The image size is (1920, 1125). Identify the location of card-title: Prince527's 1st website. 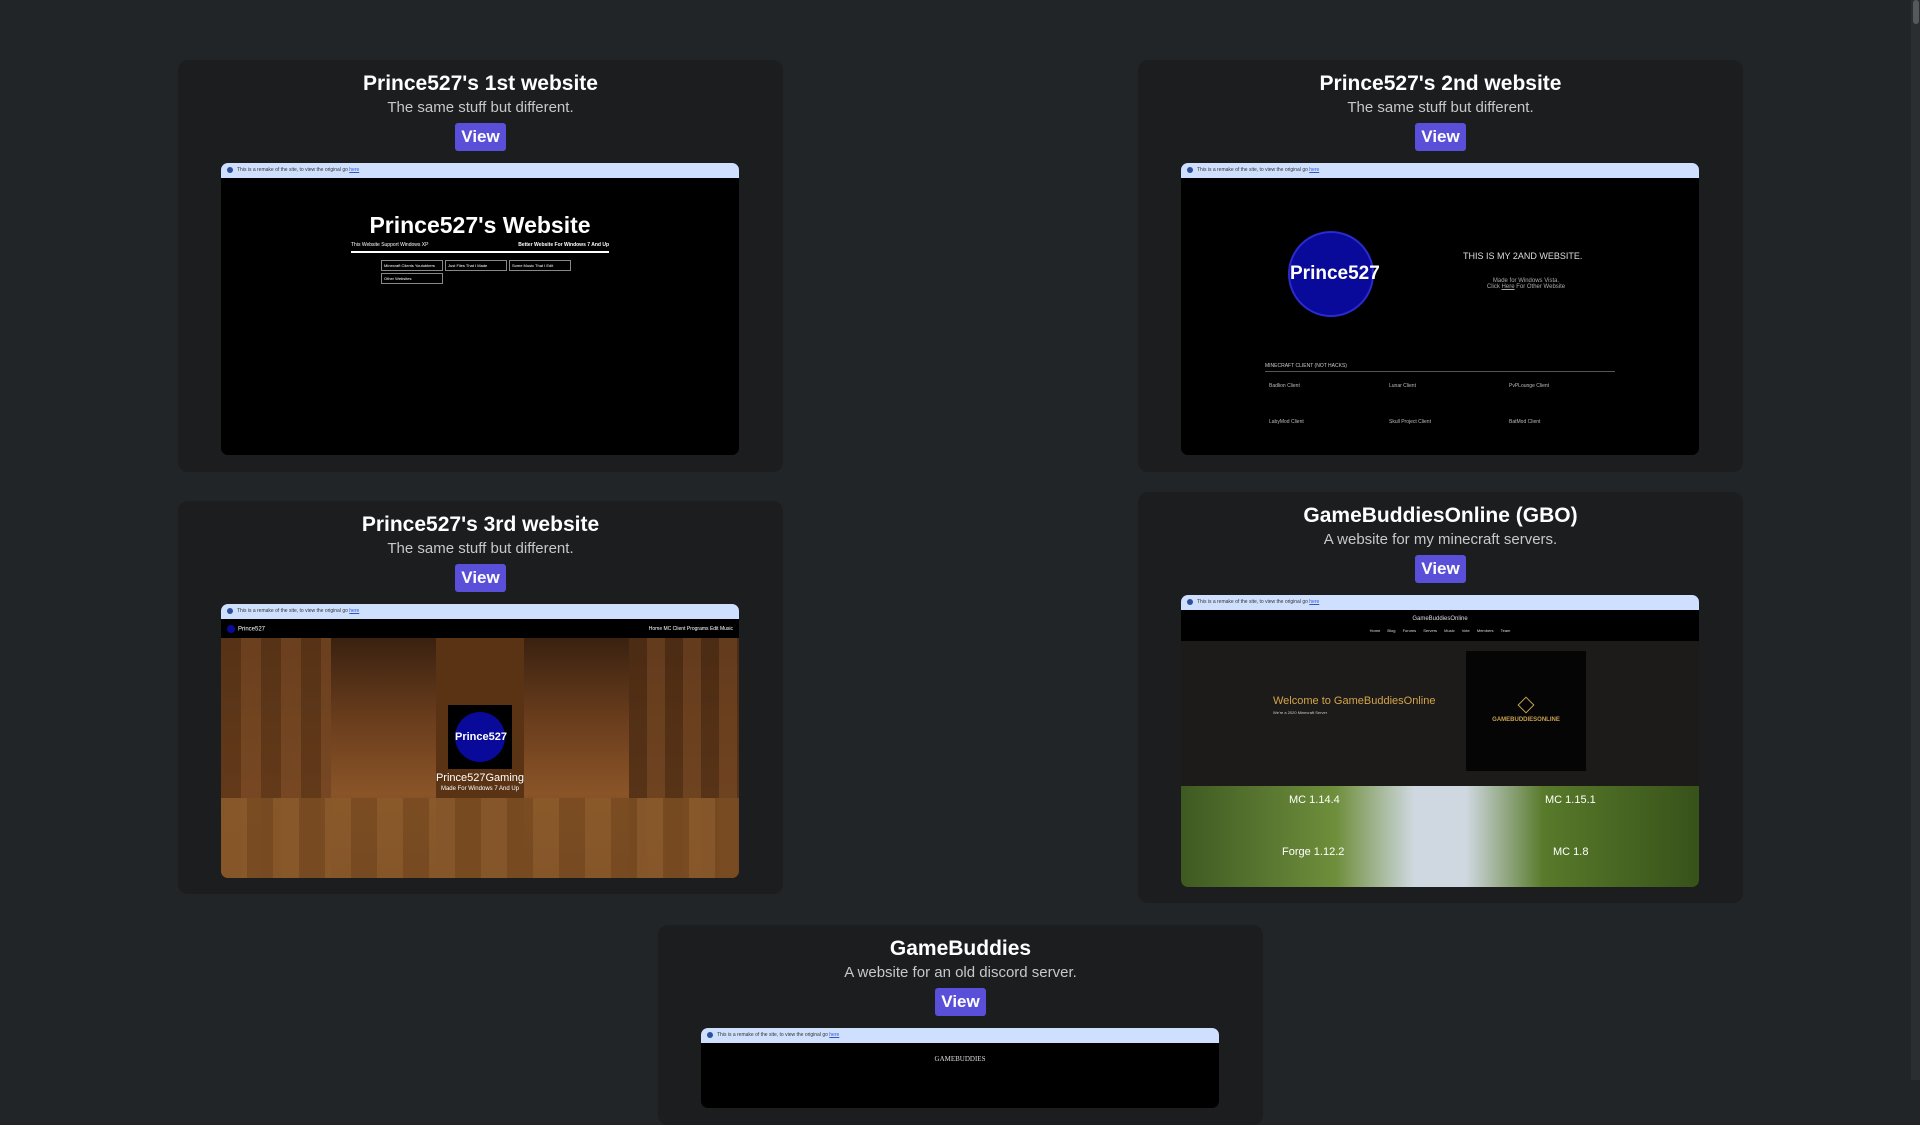
(480, 83).